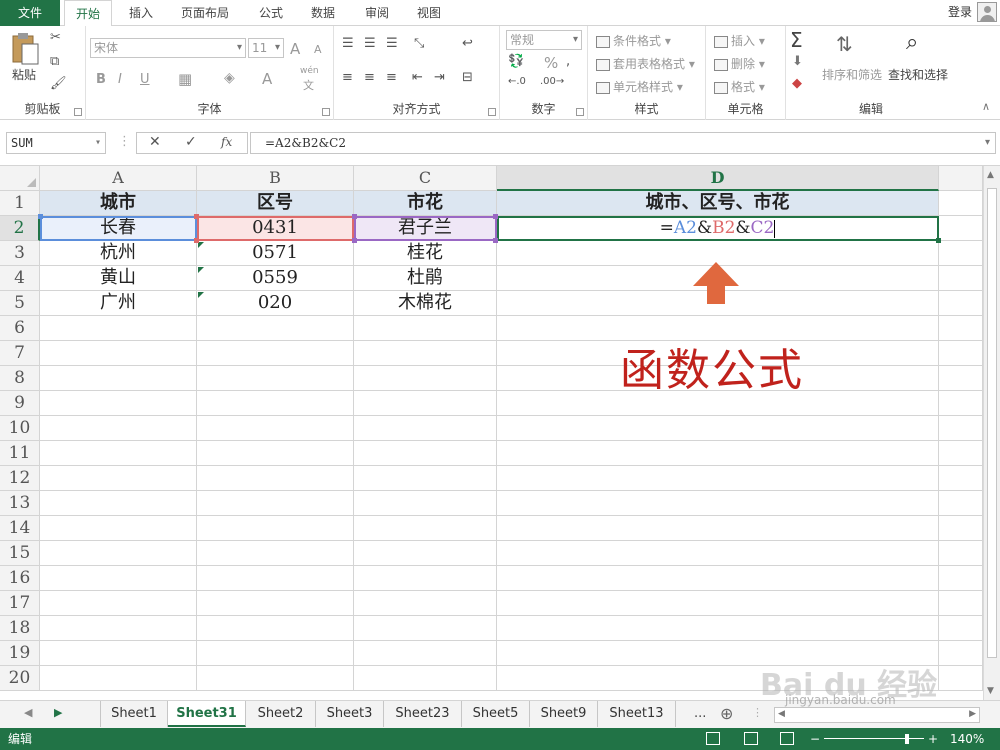 This screenshot has height=750, width=1000. What do you see at coordinates (58, 83) in the screenshot?
I see `format-painter-icon: 🖌` at bounding box center [58, 83].